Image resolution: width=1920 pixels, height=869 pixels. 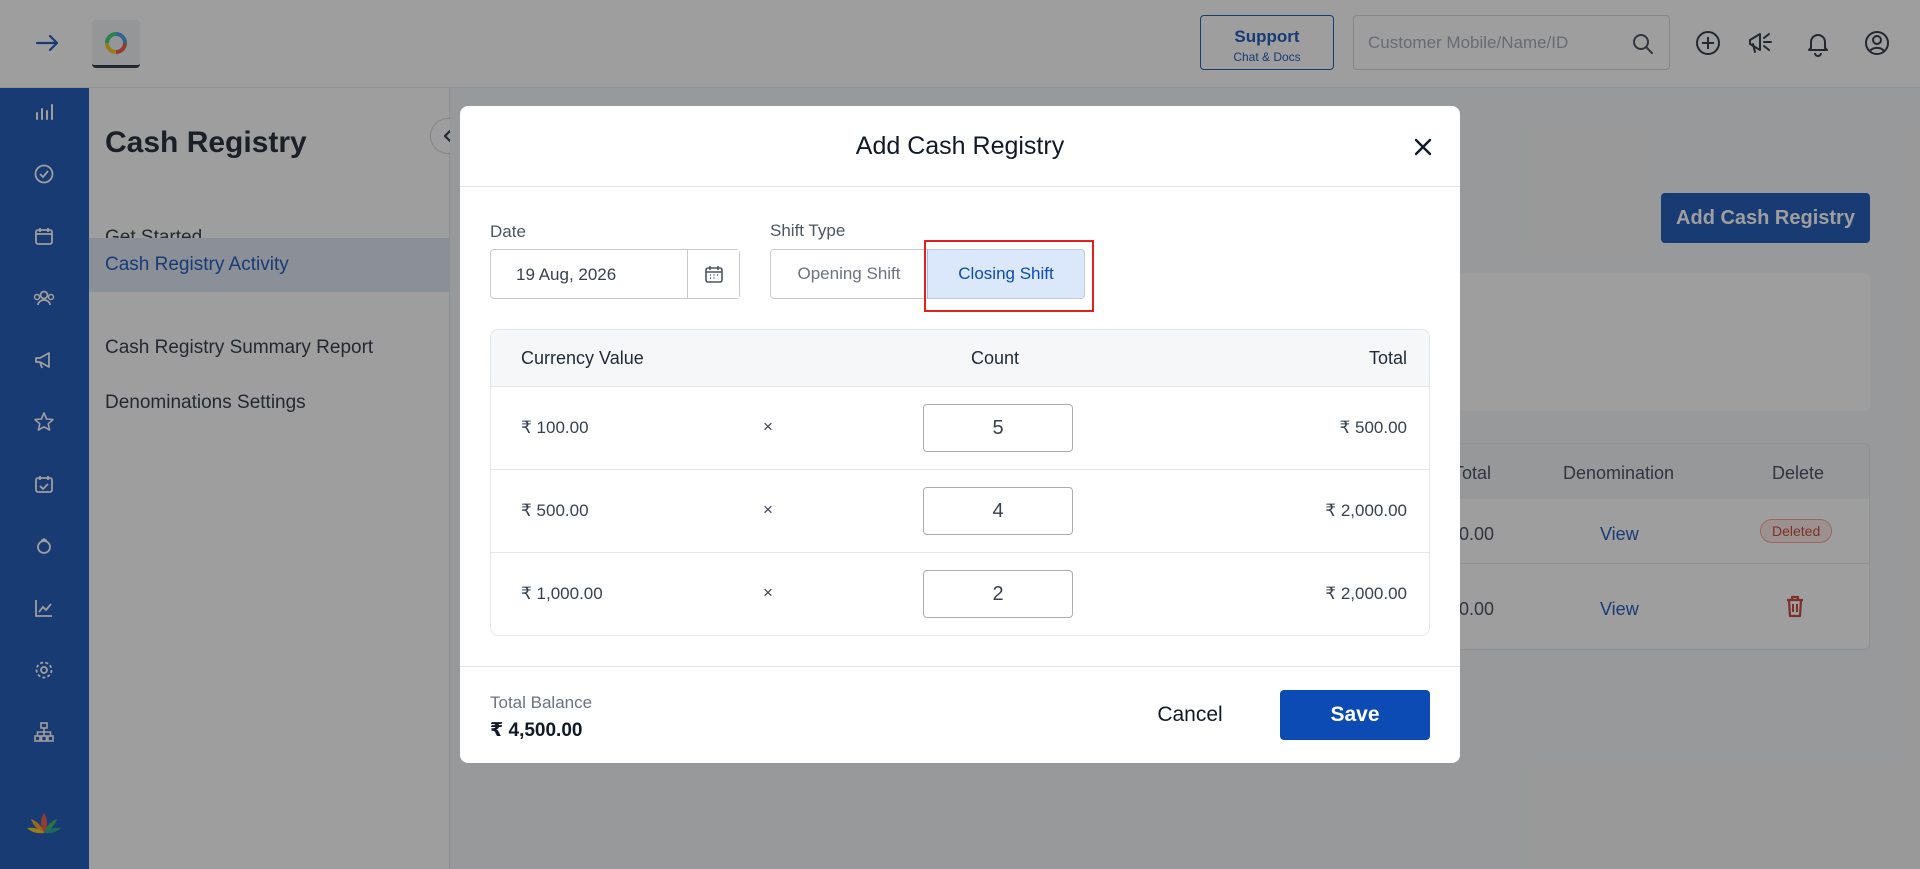 I want to click on col-total: Total, so click(x=1387, y=358).